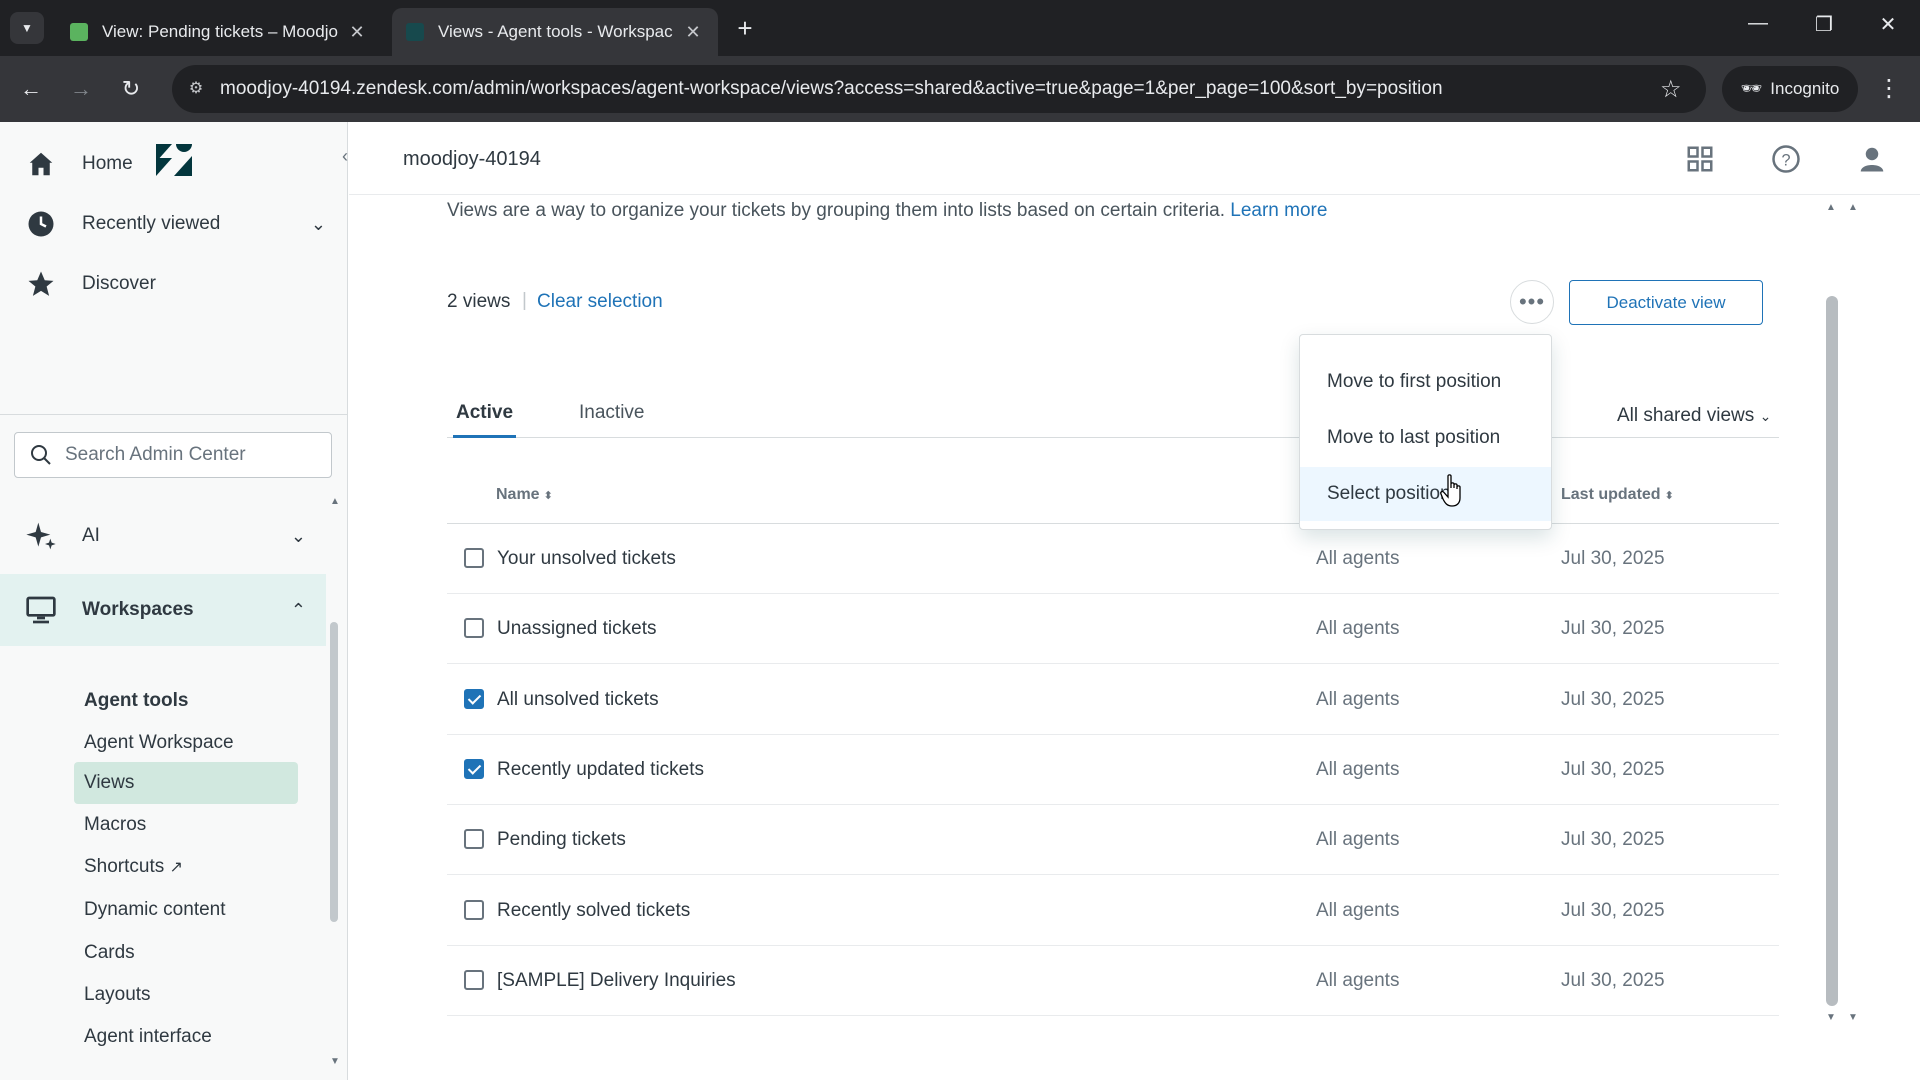 The width and height of the screenshot is (1920, 1080). What do you see at coordinates (41, 224) in the screenshot?
I see `clock-icon` at bounding box center [41, 224].